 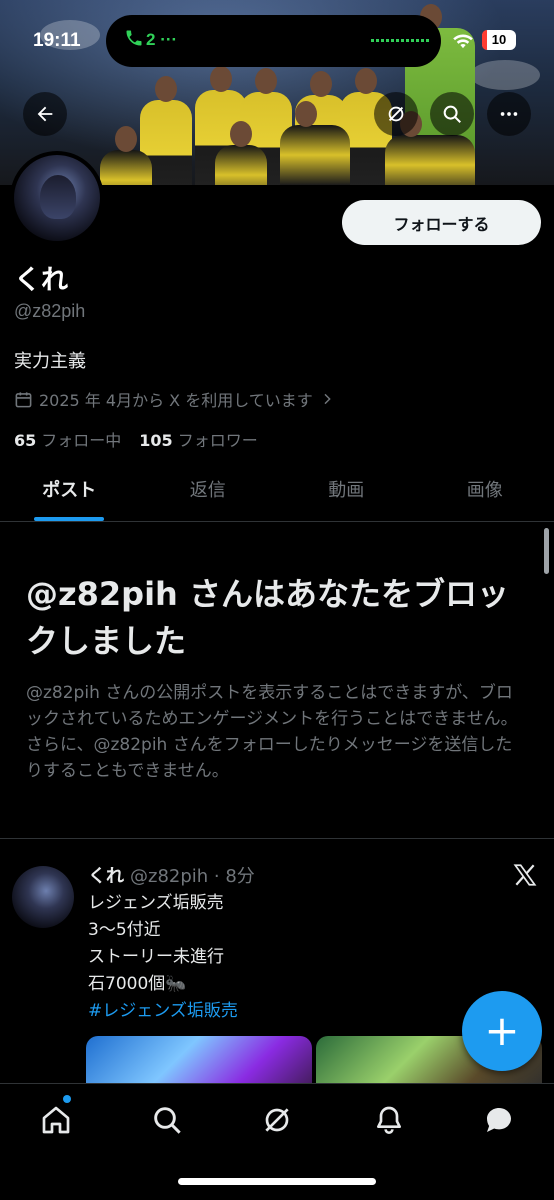 I want to click on tab-videos: 動画, so click(x=346, y=493).